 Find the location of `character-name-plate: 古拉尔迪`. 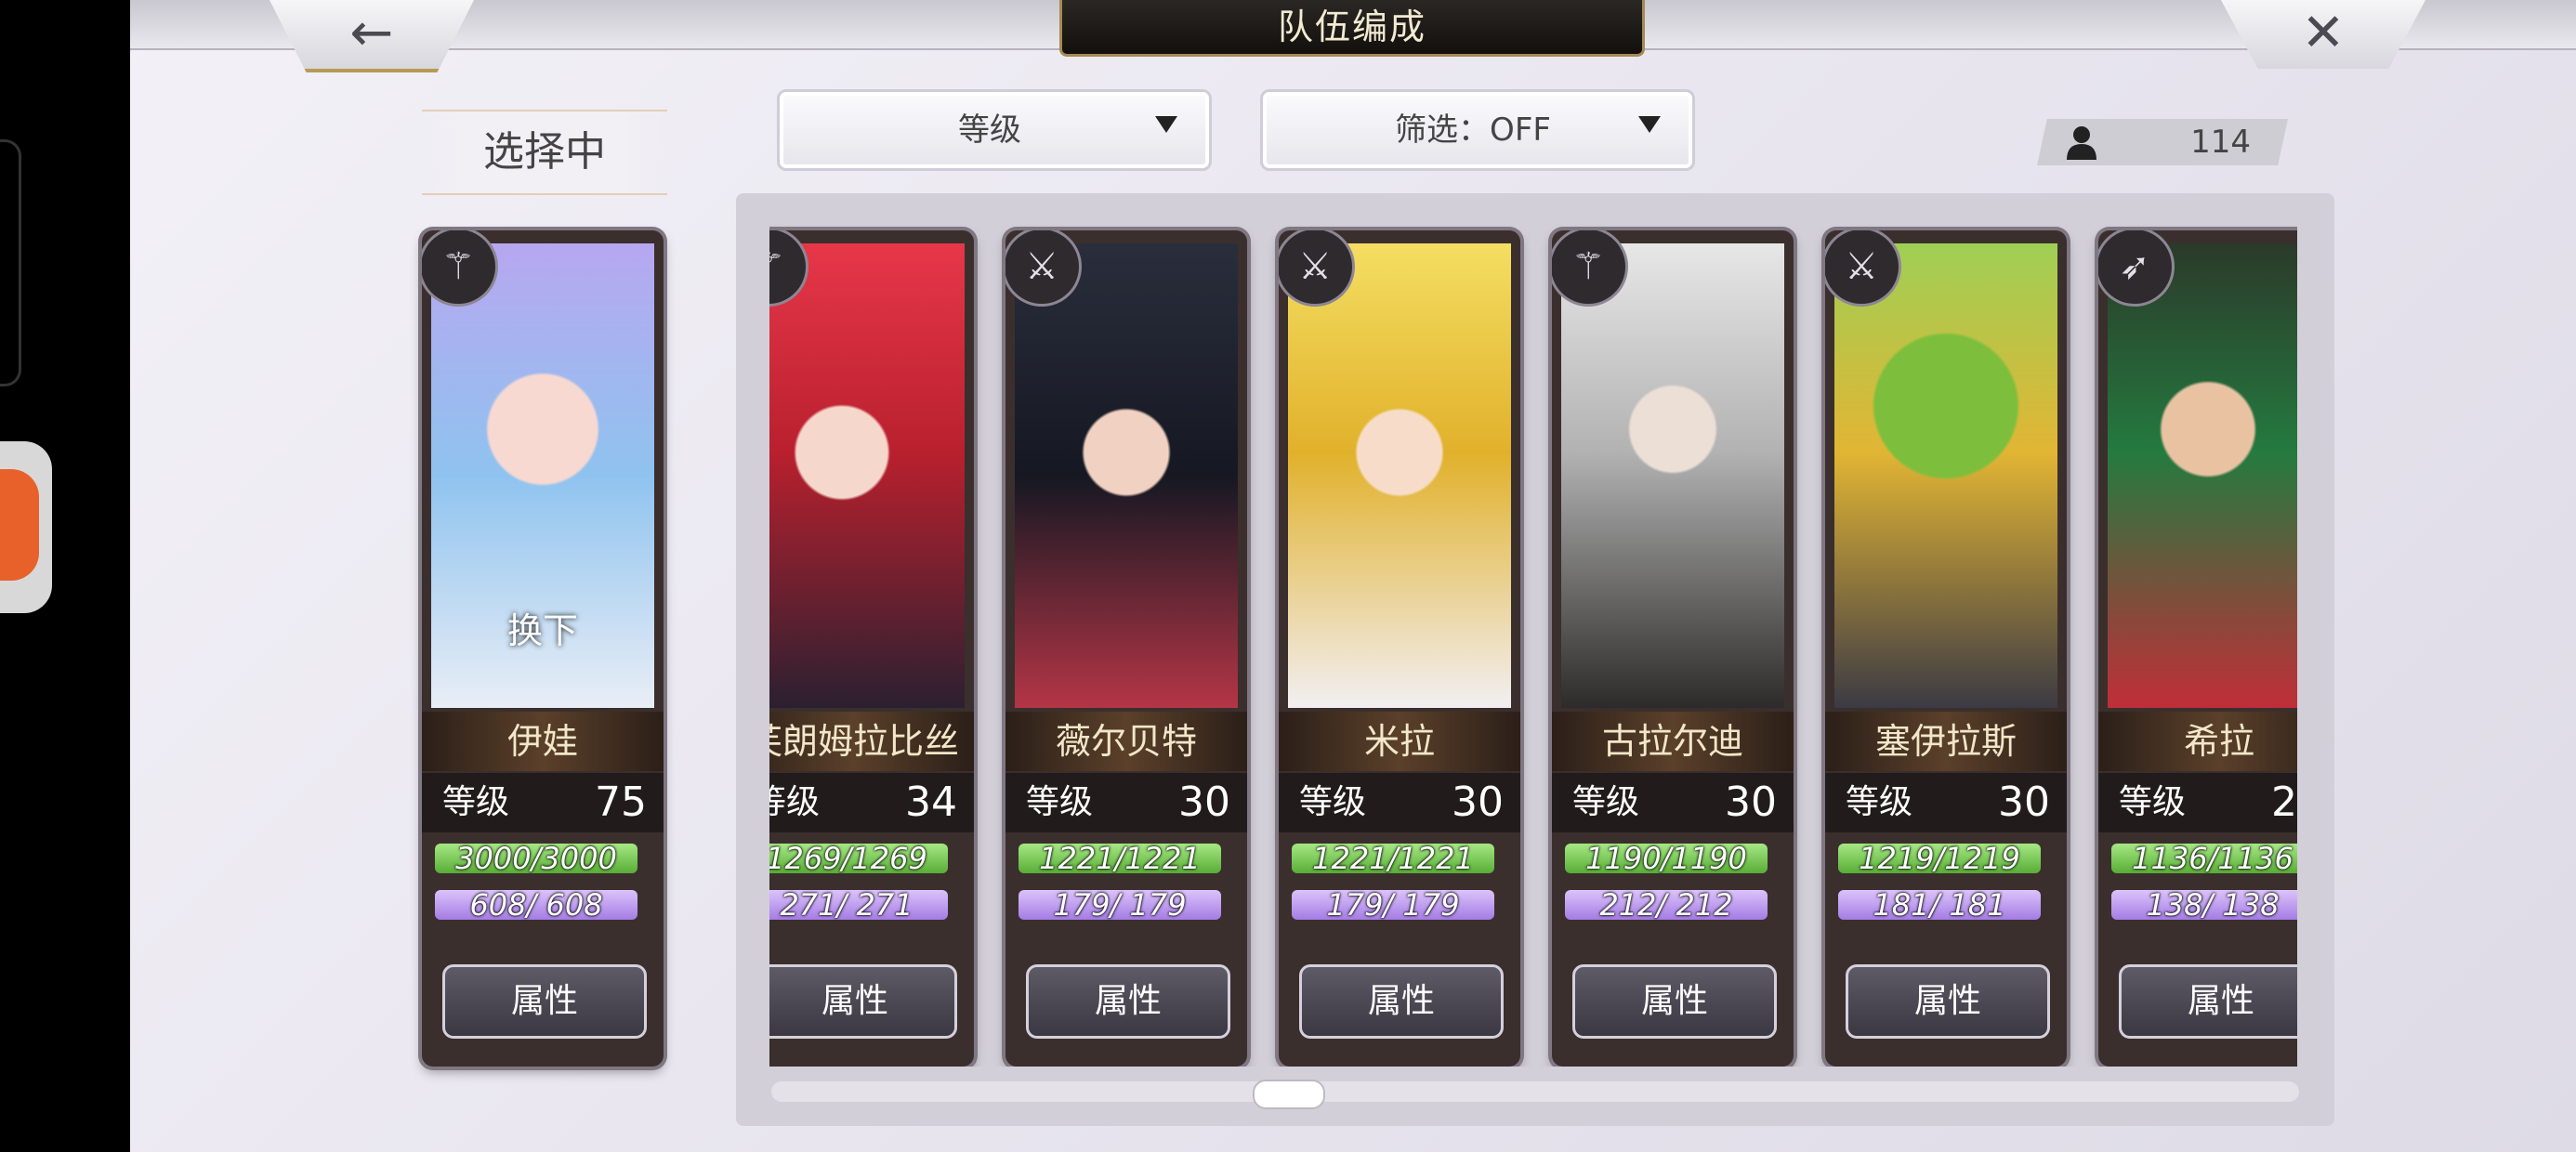

character-name-plate: 古拉尔迪 is located at coordinates (1673, 741).